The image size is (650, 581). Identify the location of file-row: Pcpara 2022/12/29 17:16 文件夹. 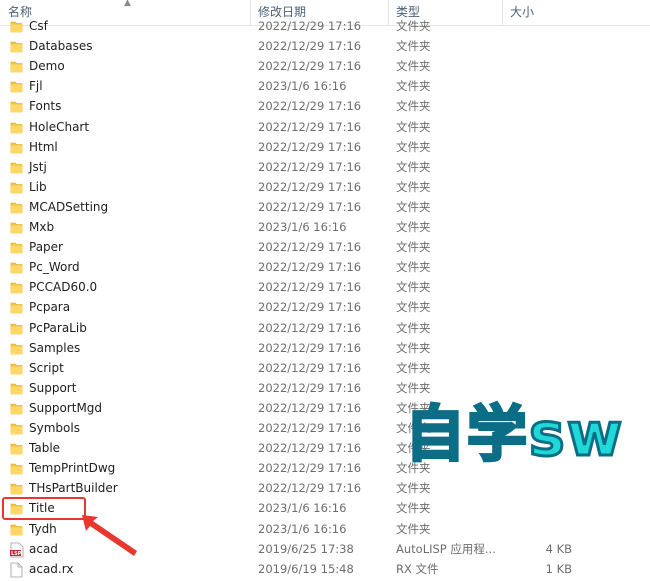
(325, 307).